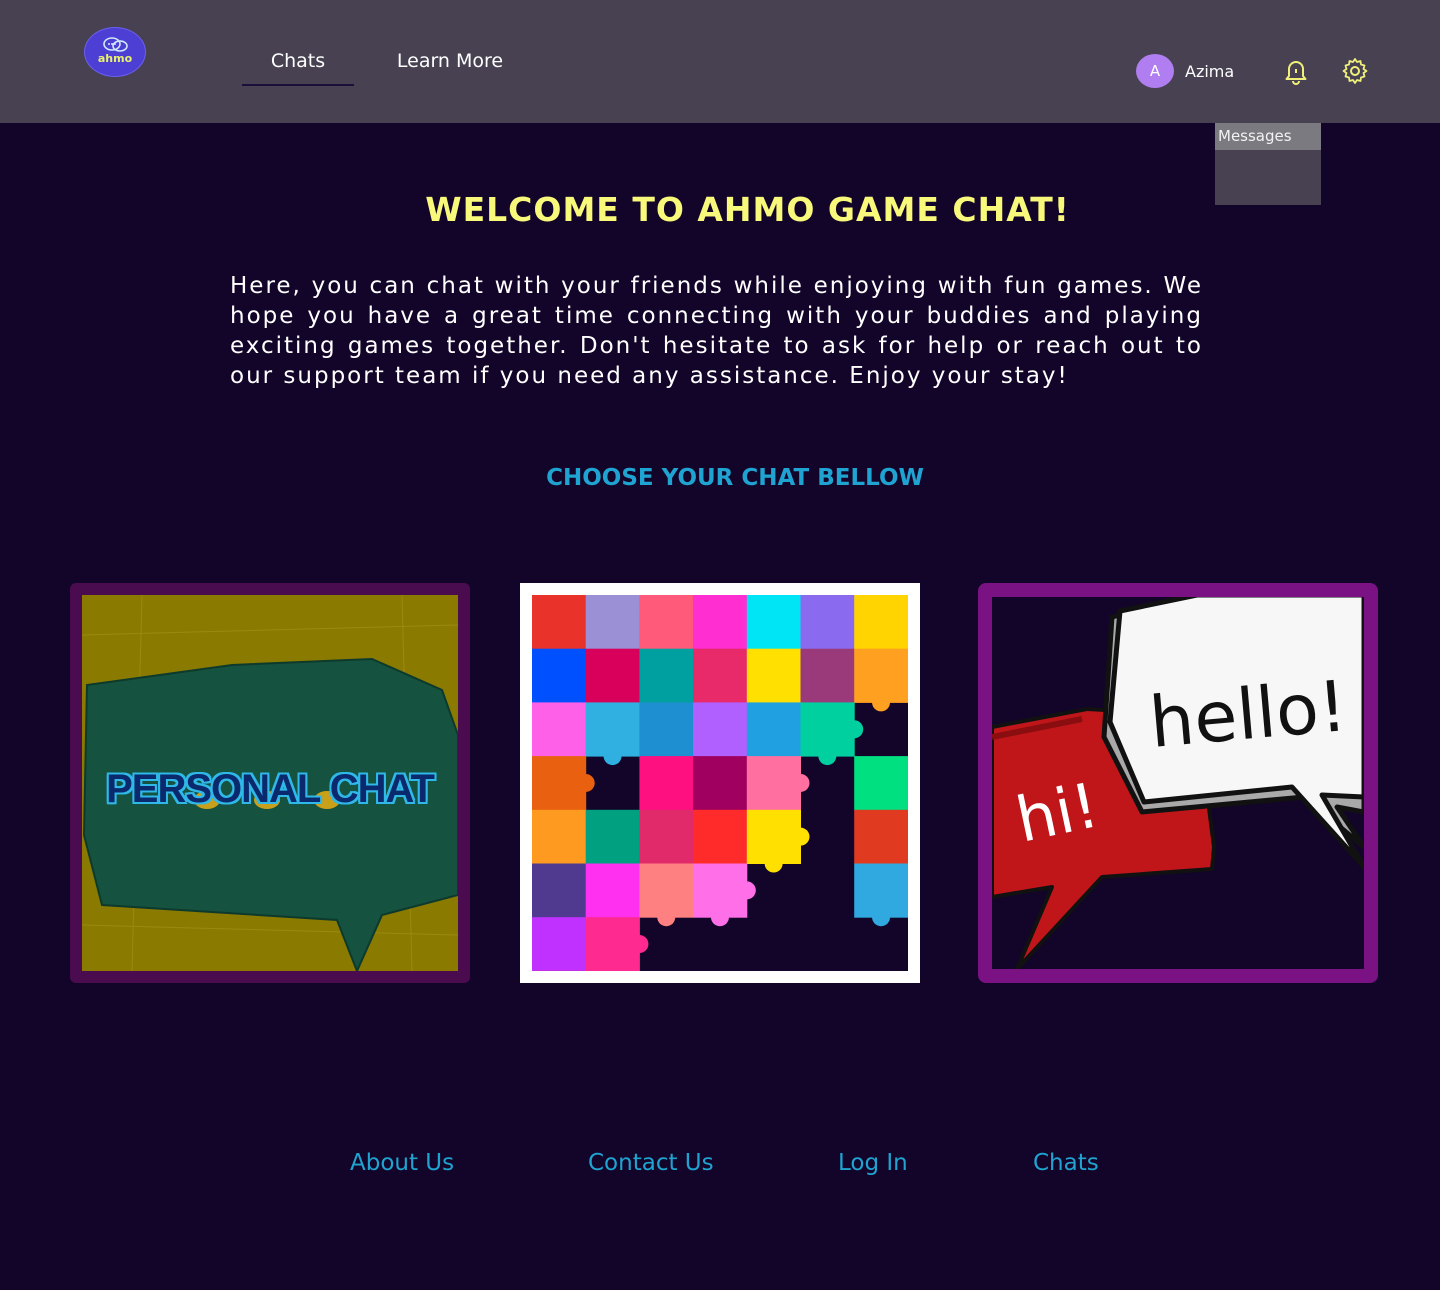 Image resolution: width=1440 pixels, height=1290 pixels. I want to click on personal-chat-image: PERSONAL CHAT, so click(270, 783).